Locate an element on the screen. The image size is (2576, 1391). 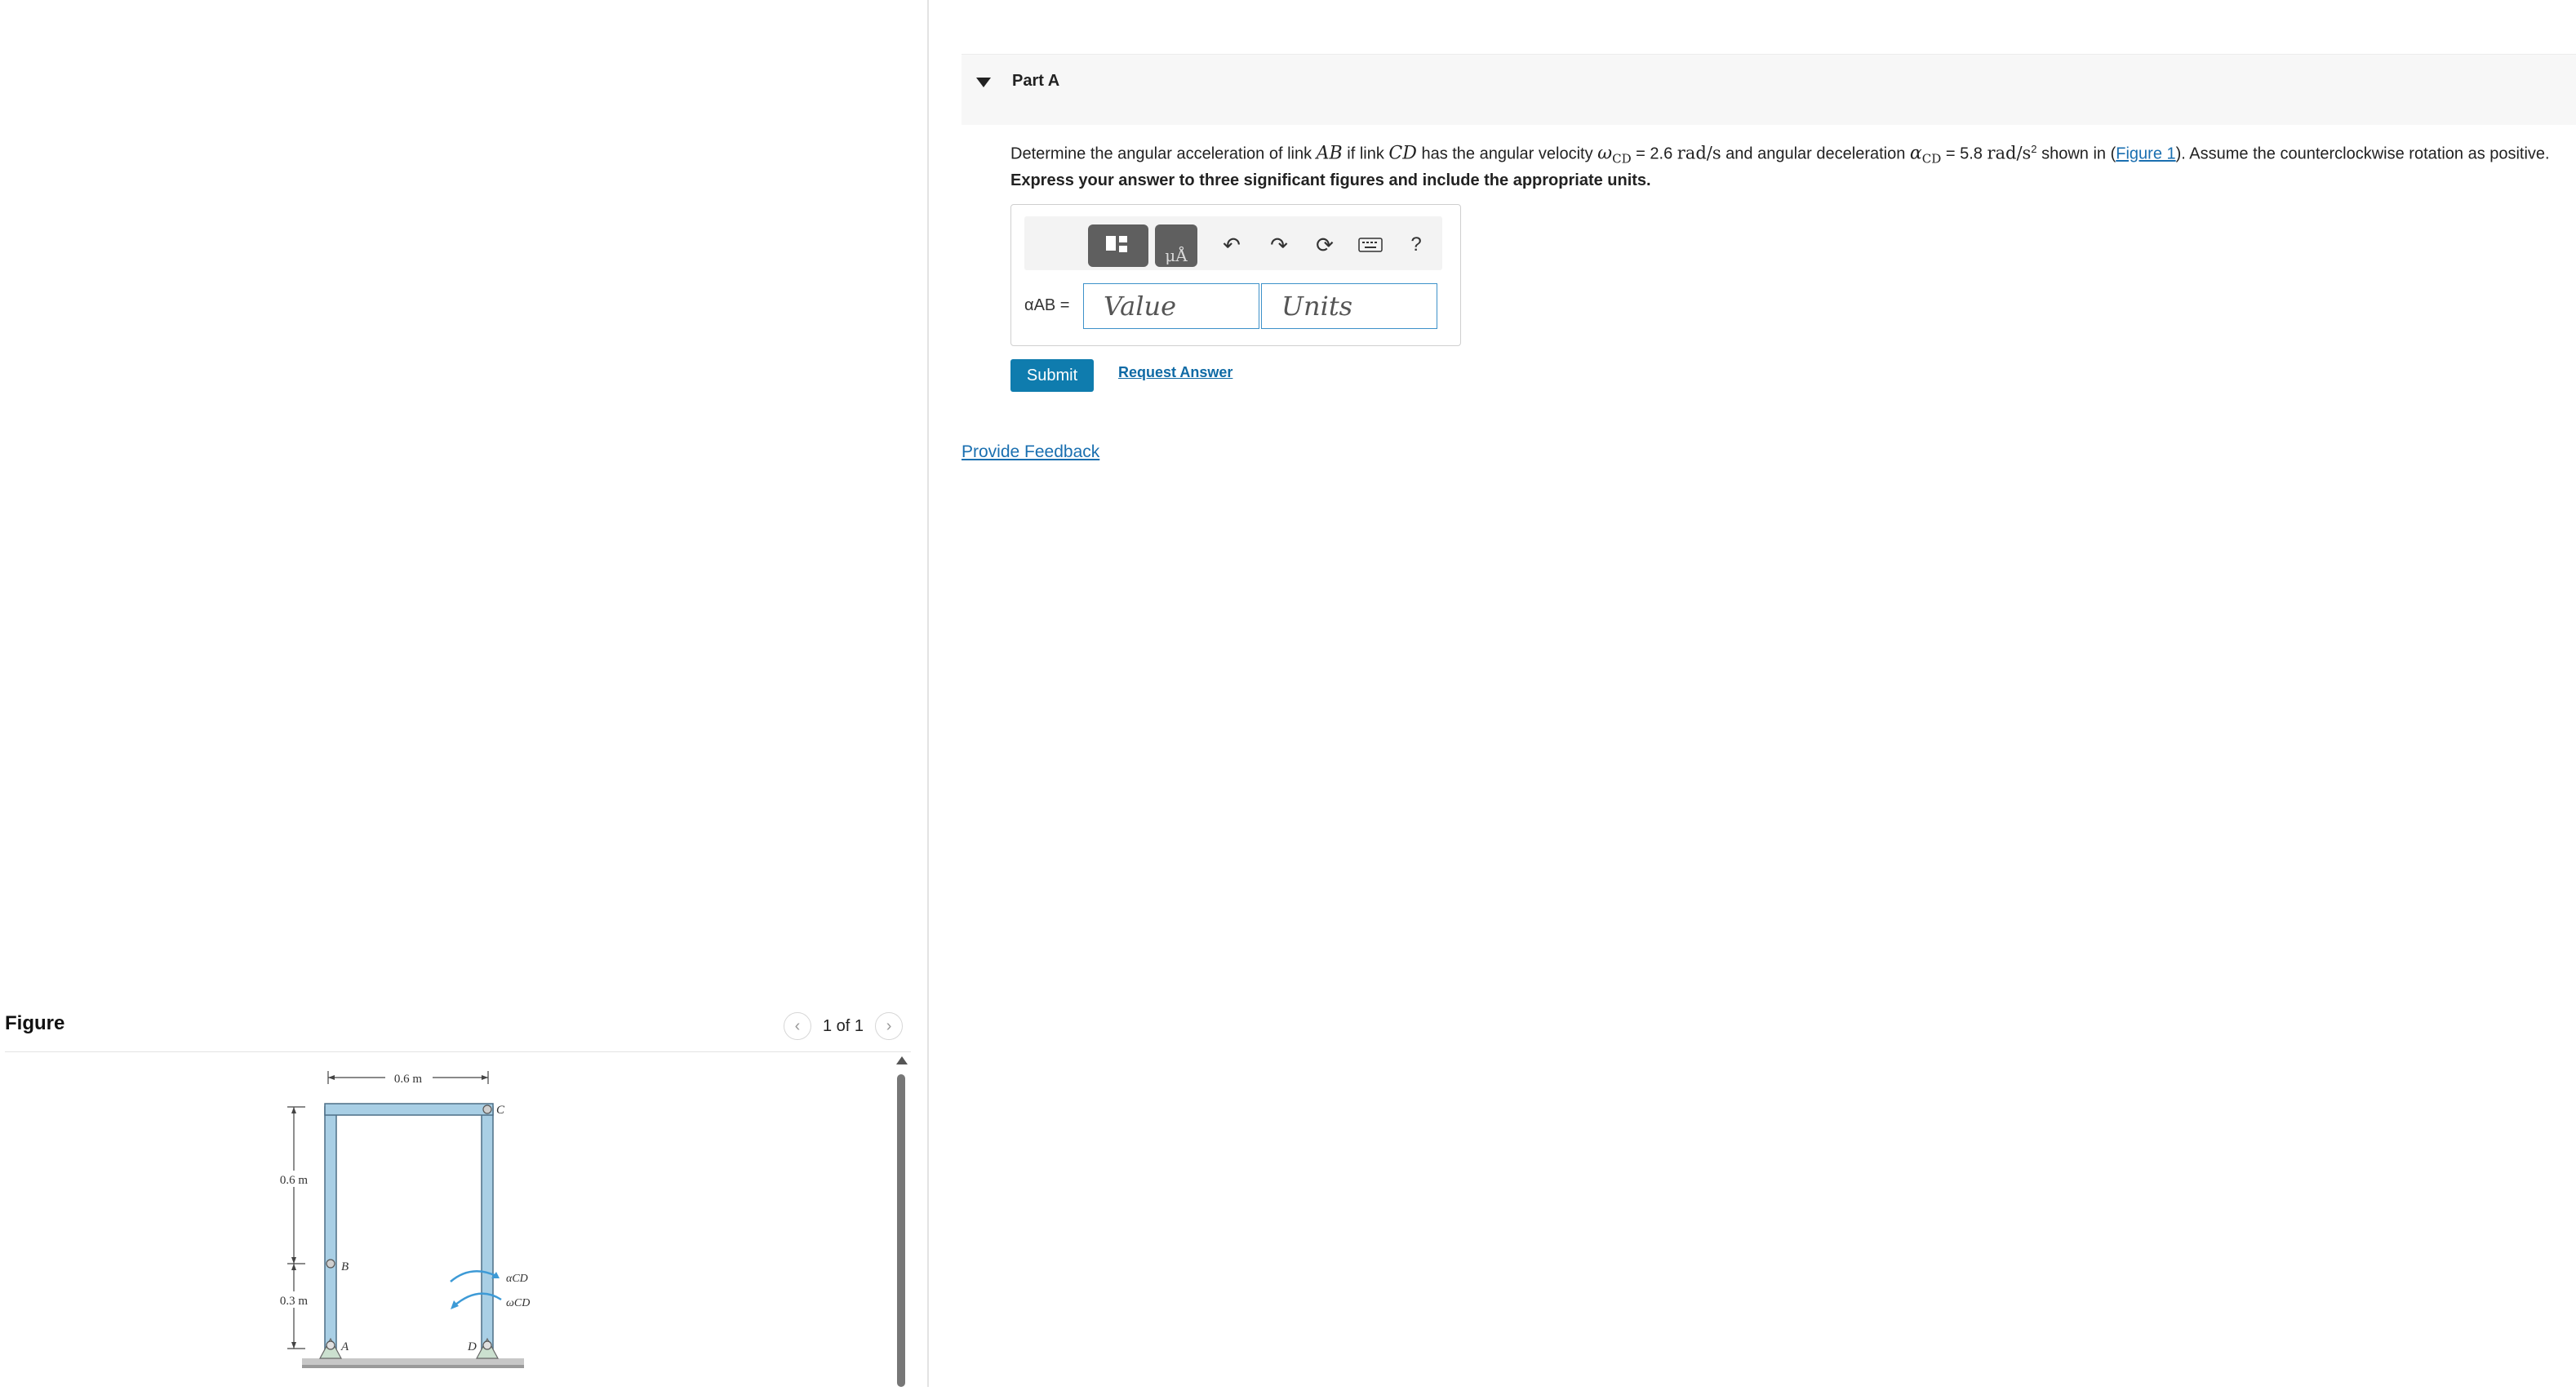
dimension-height-lower: 0.3 m is located at coordinates (294, 1301).